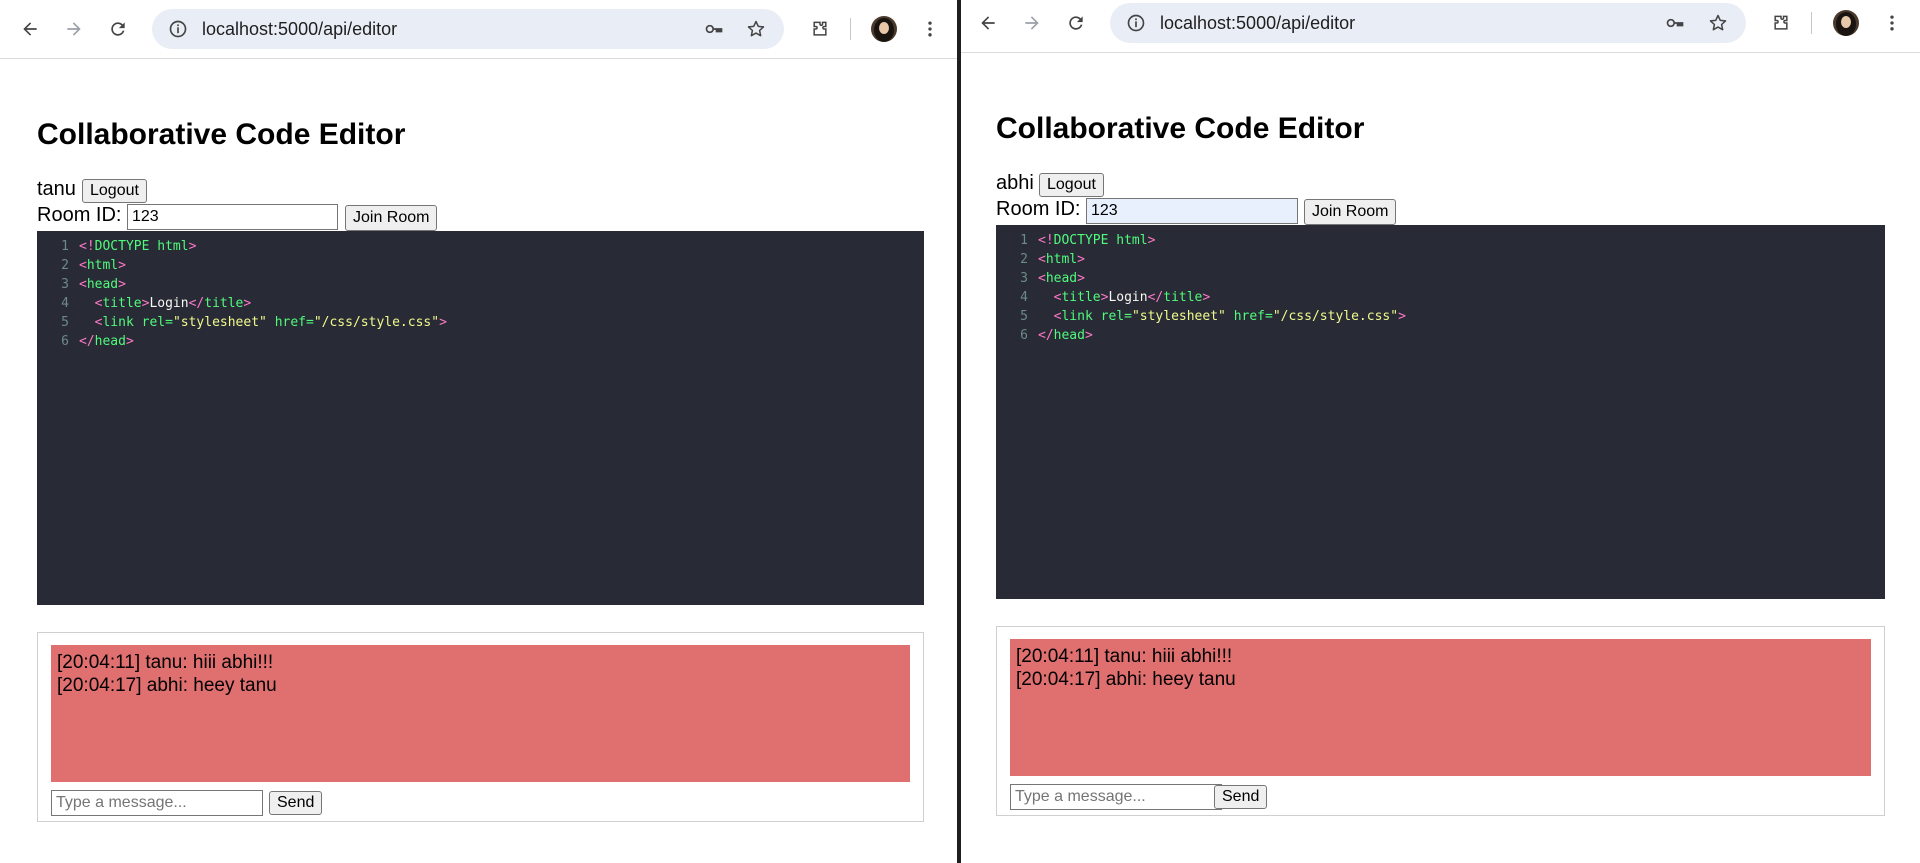 This screenshot has width=1920, height=863. What do you see at coordinates (294, 322) in the screenshot?
I see `code-token: href=` at bounding box center [294, 322].